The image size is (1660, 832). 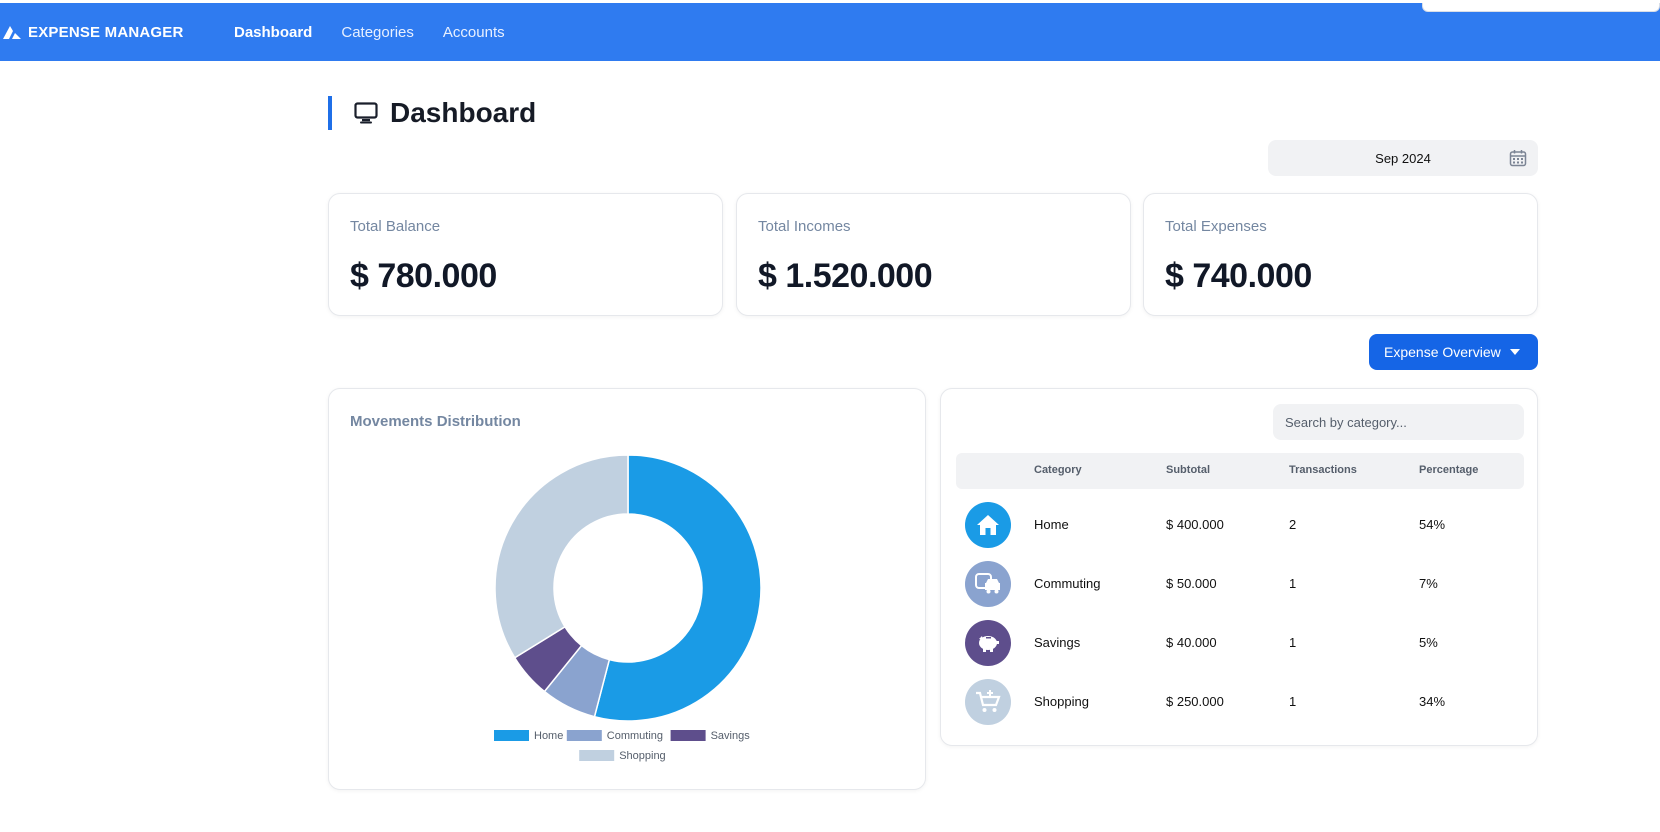 What do you see at coordinates (1238, 276) in the screenshot?
I see `stat-value: $ 740.000` at bounding box center [1238, 276].